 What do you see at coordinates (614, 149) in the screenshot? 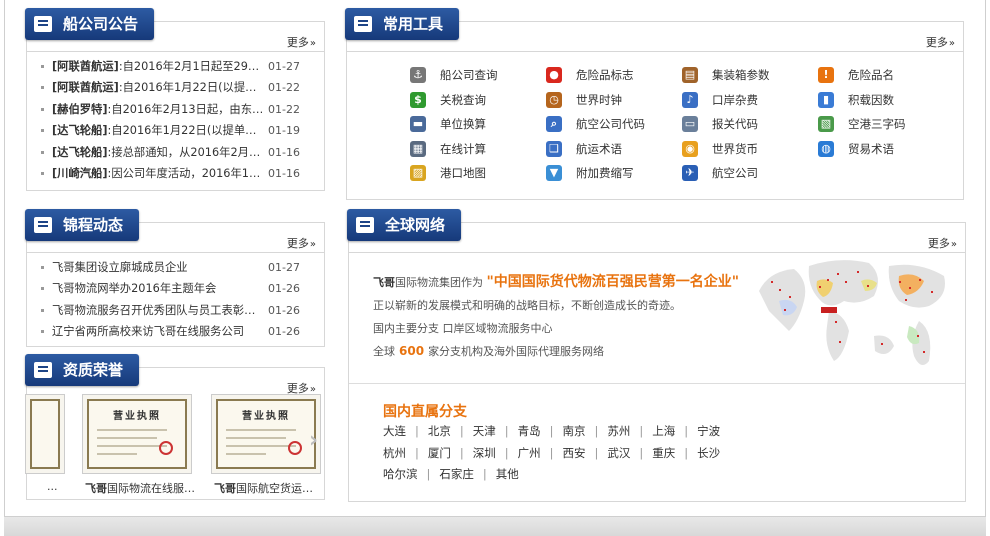
I see `tool-link: ❑ 航运术语` at bounding box center [614, 149].